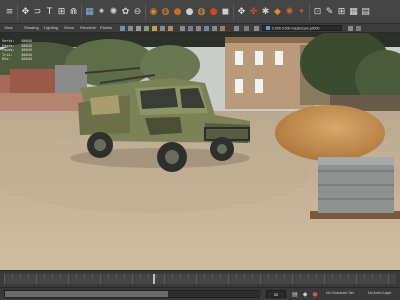 This screenshot has height=300, width=400. Describe the element at coordinates (222, 28) in the screenshot. I see `safe-action-icon` at that location.